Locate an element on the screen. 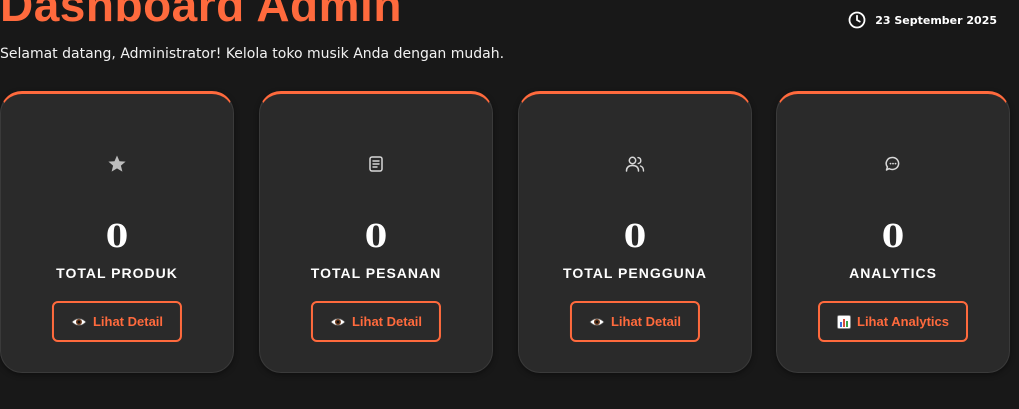  stat-label: TOTAL PESANAN is located at coordinates (376, 273).